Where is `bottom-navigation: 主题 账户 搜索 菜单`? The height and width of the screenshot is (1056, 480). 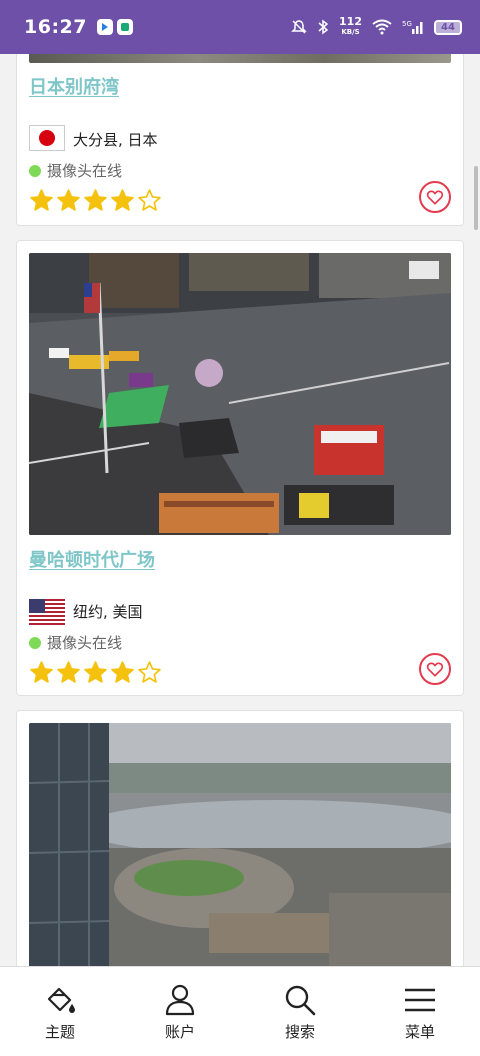
bottom-navigation: 主题 账户 搜索 菜单 is located at coordinates (240, 1011).